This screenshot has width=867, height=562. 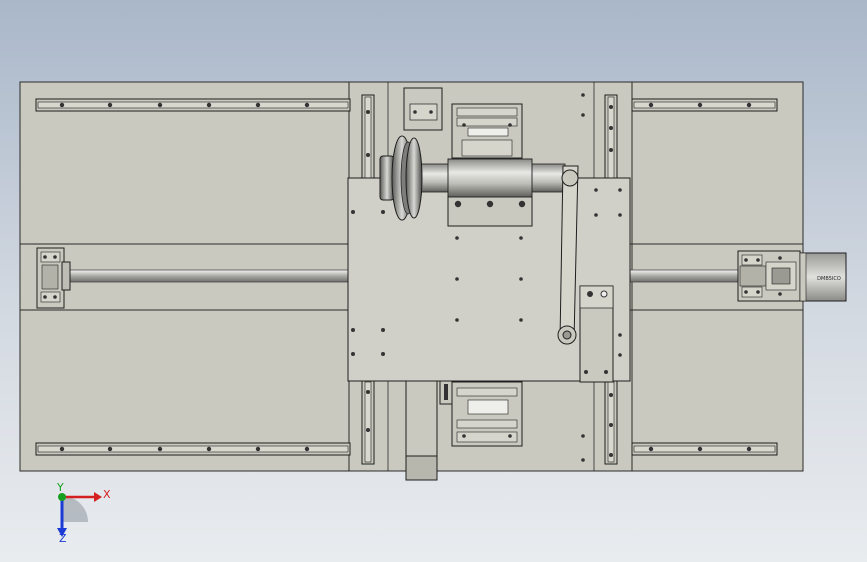 What do you see at coordinates (704, 105) in the screenshot?
I see `rail-top-right` at bounding box center [704, 105].